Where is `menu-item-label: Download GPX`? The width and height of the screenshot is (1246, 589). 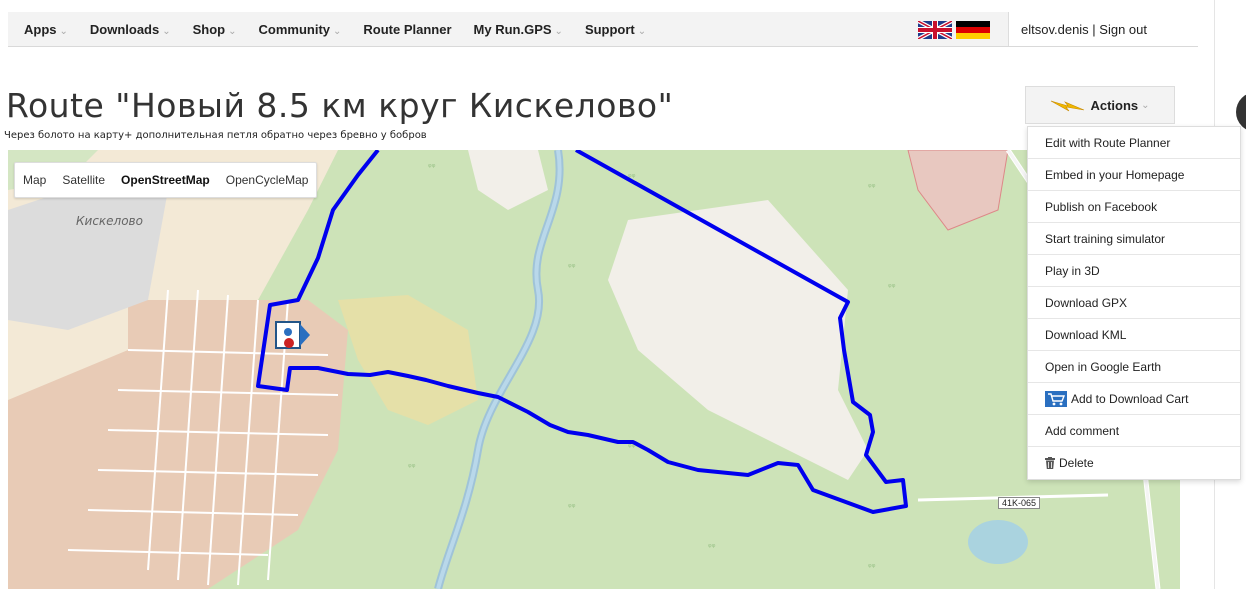 menu-item-label: Download GPX is located at coordinates (1086, 302).